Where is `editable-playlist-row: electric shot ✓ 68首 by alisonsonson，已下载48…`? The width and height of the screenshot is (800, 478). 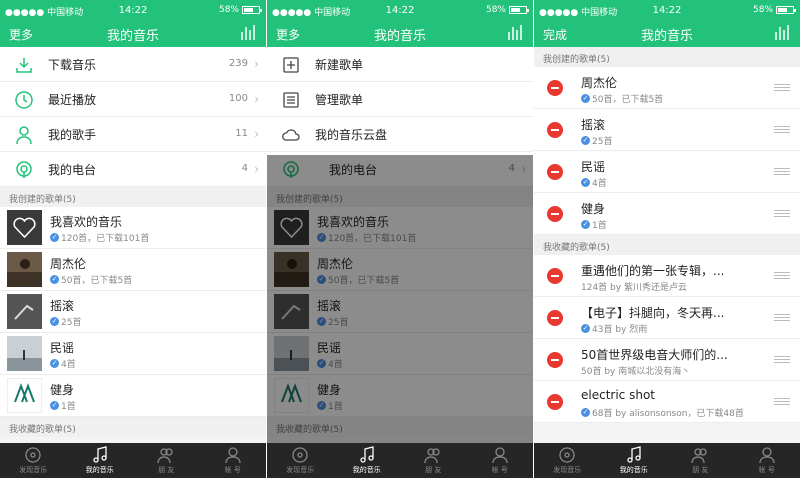
editable-playlist-row: electric shot ✓ 68首 by alisonsonson，已下载48… is located at coordinates (667, 402).